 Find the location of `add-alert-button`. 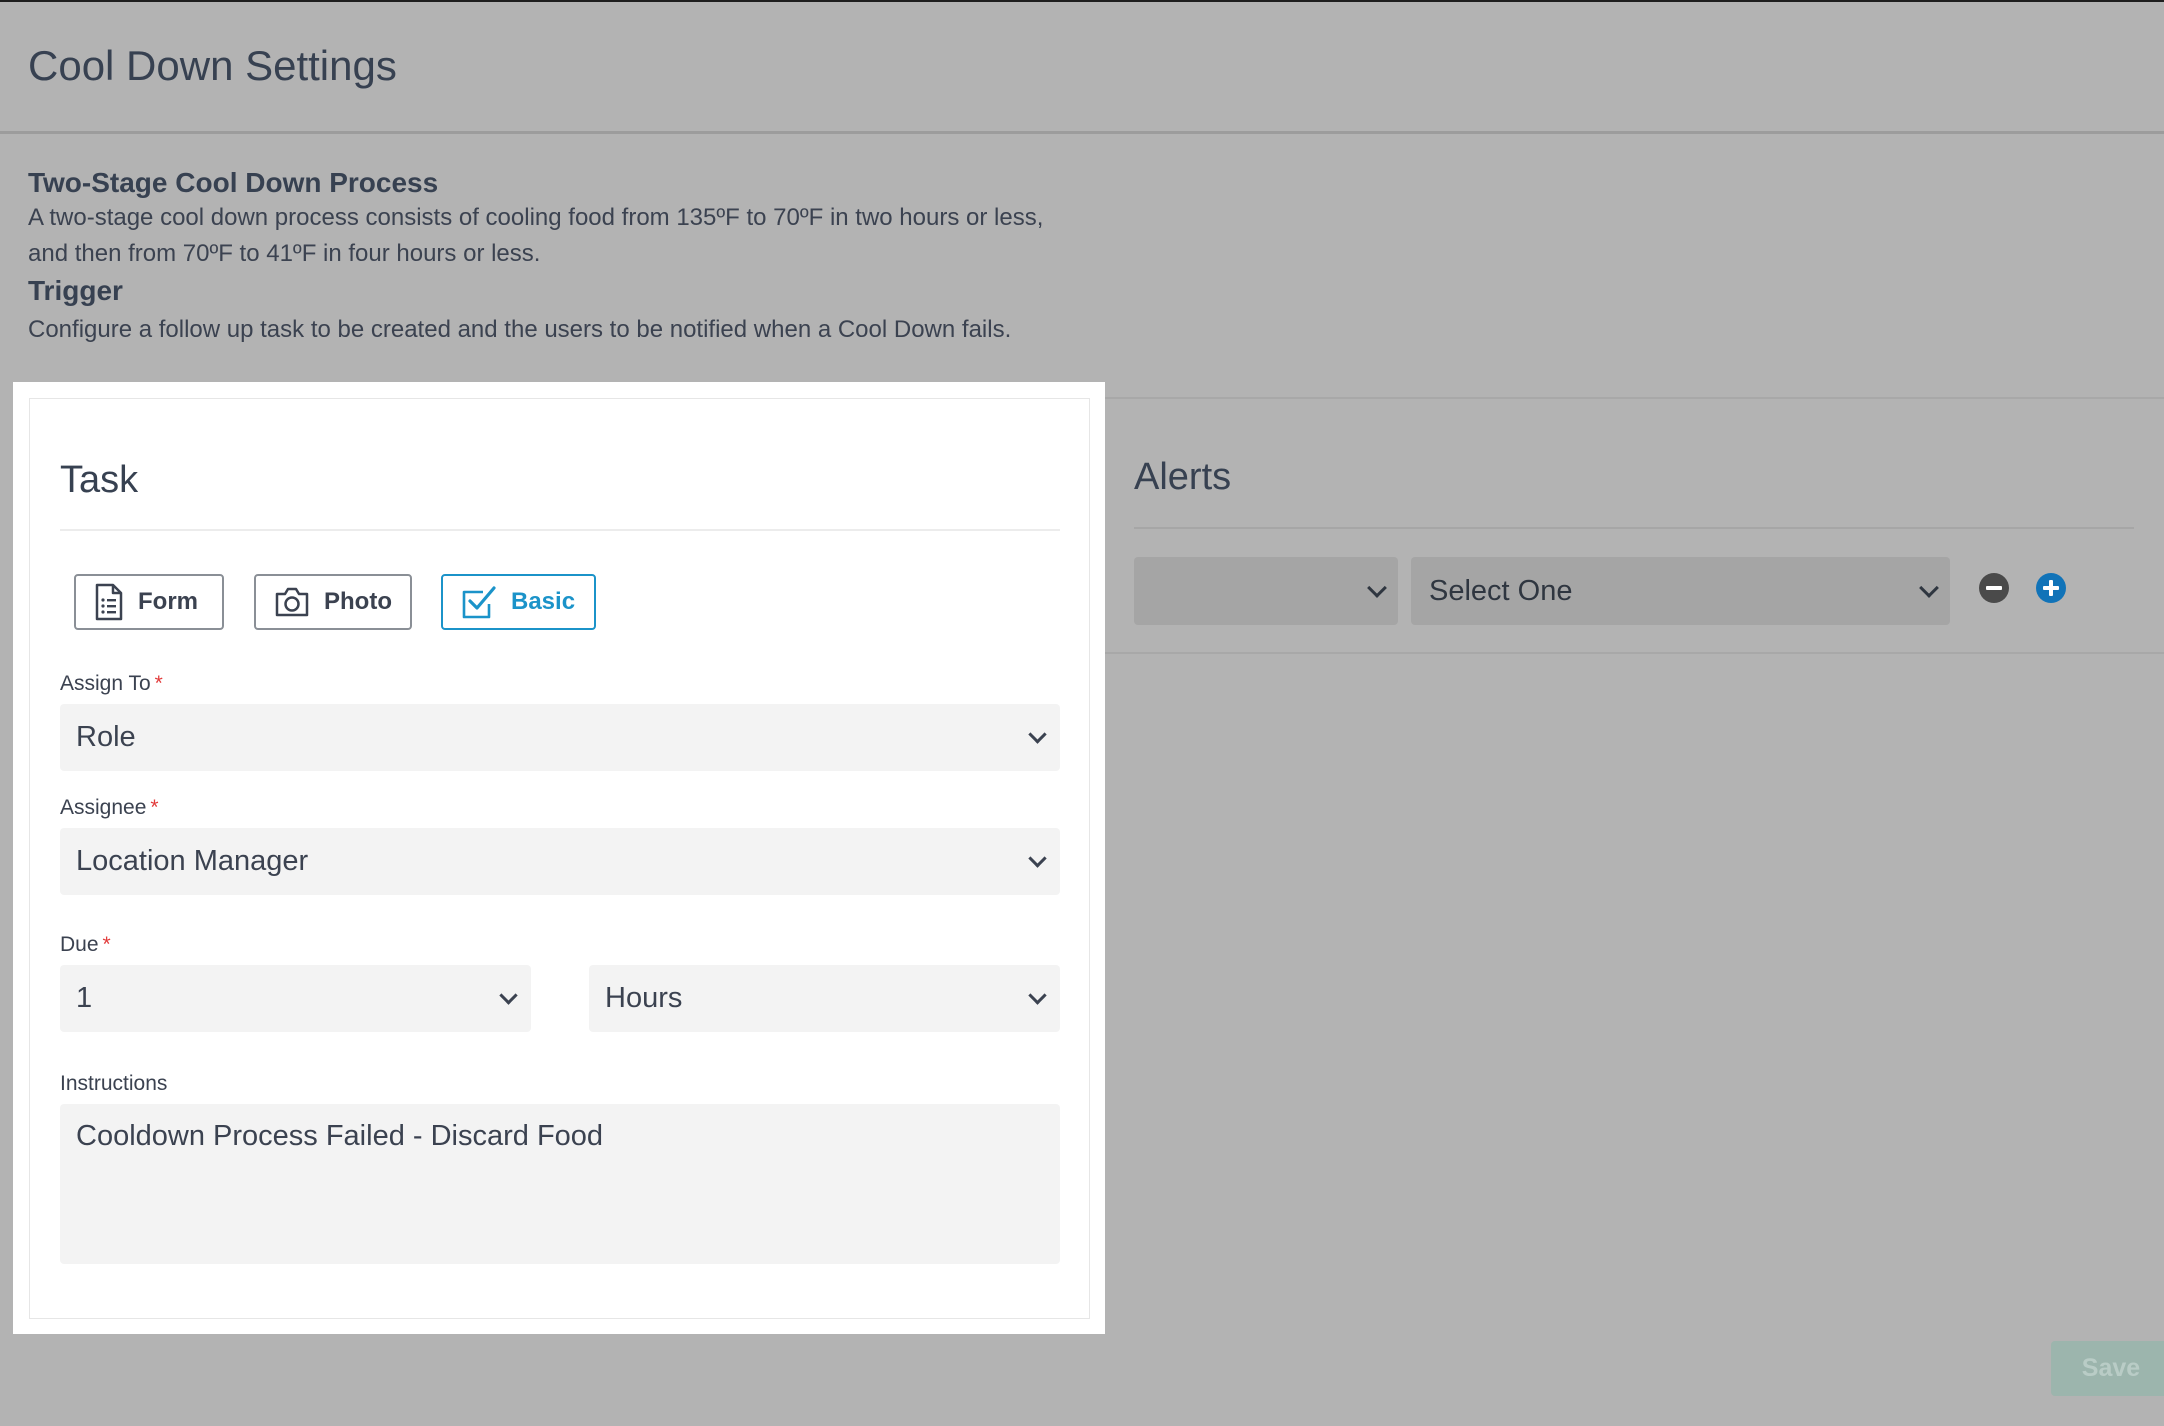

add-alert-button is located at coordinates (2051, 588).